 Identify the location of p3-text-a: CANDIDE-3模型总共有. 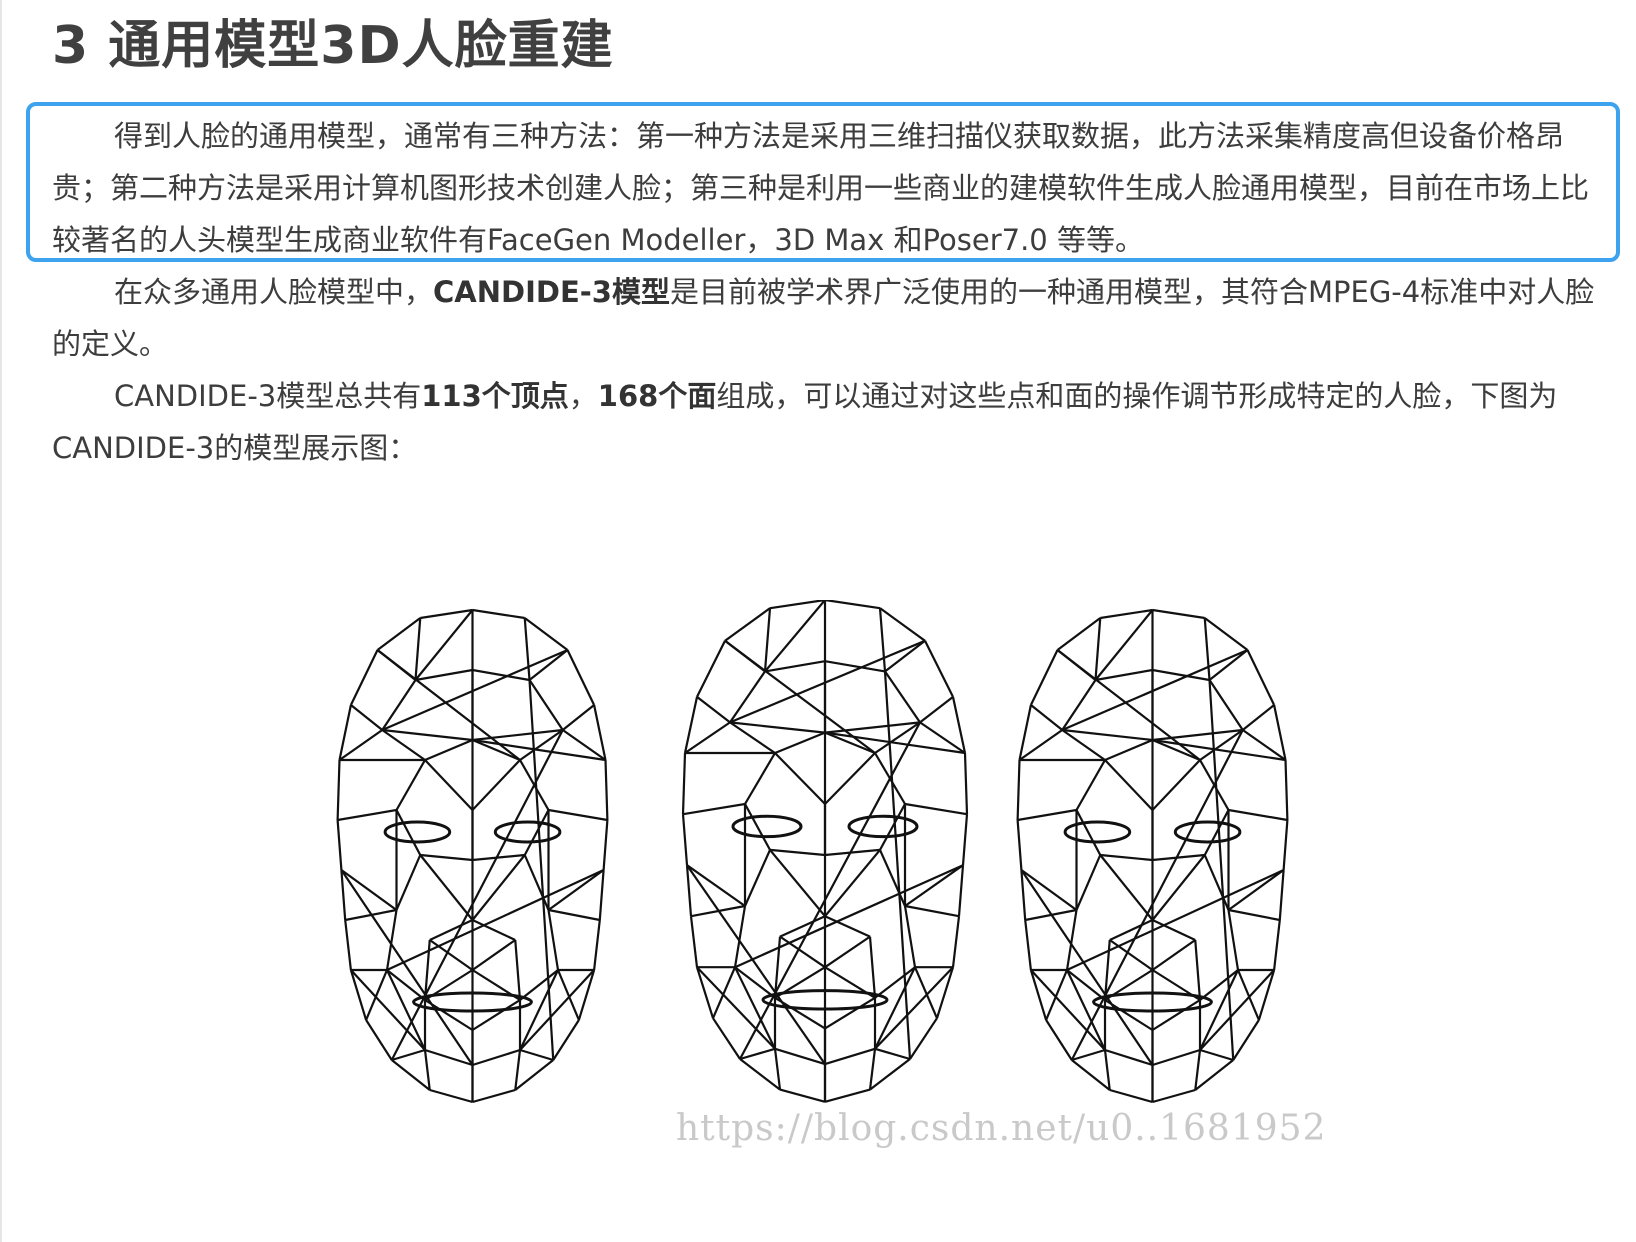
(268, 396).